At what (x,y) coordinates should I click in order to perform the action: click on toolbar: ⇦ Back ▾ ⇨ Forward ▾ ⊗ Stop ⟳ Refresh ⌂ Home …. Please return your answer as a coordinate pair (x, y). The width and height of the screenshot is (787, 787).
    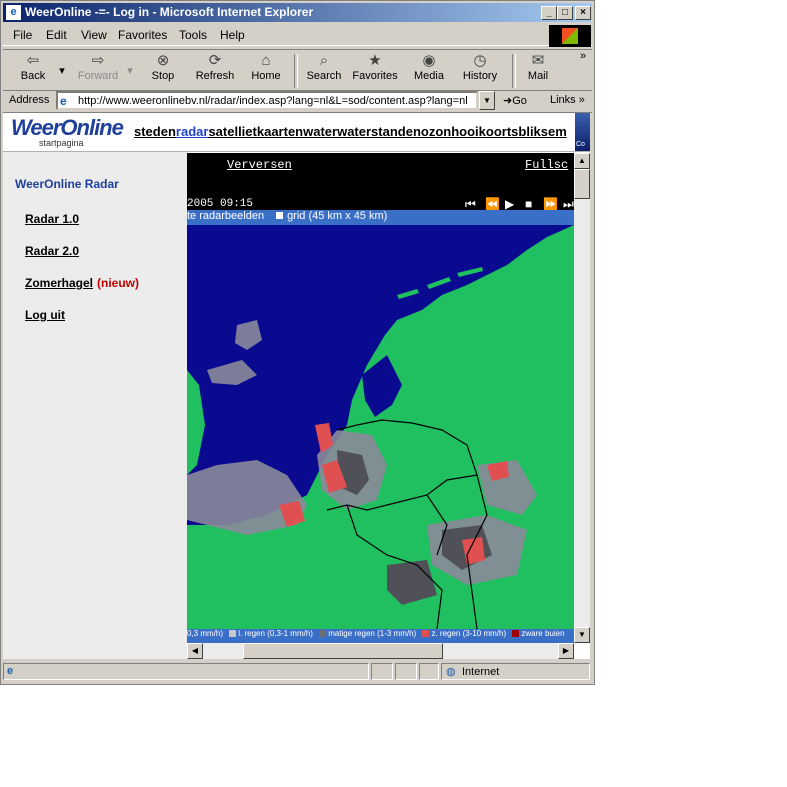
    Looking at the image, I should click on (297, 70).